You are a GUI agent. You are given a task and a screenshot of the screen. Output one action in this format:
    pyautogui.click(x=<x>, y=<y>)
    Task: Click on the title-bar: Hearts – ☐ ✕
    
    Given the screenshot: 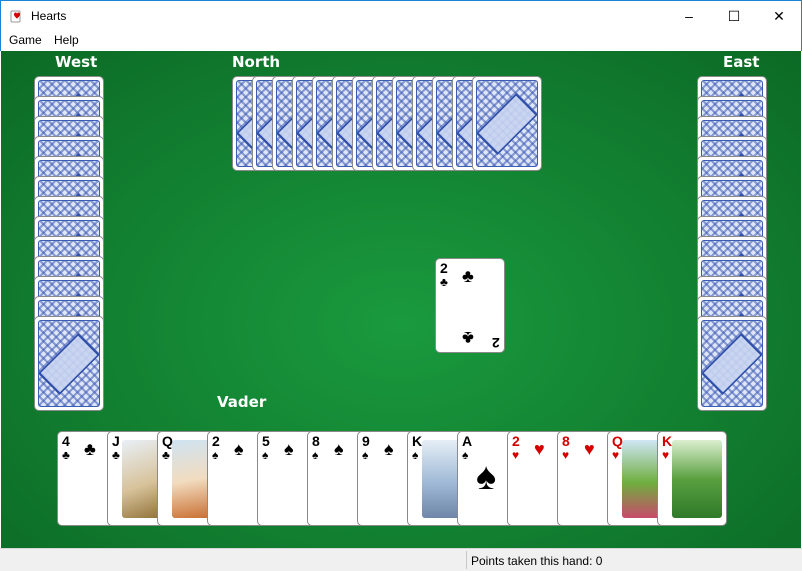 What is the action you would take?
    pyautogui.click(x=401, y=15)
    